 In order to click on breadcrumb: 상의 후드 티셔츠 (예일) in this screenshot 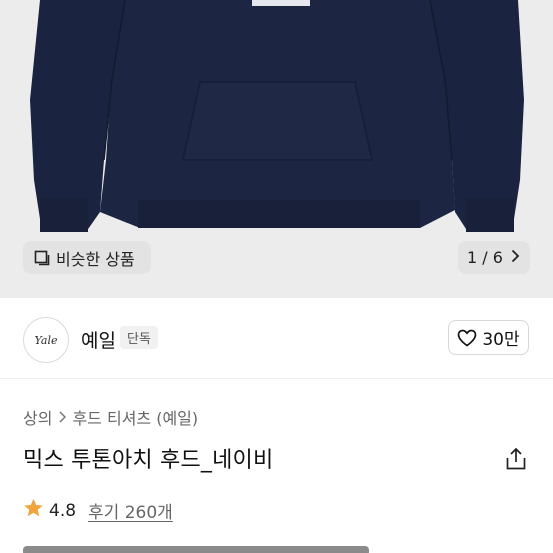, I will do `click(110, 417)`.